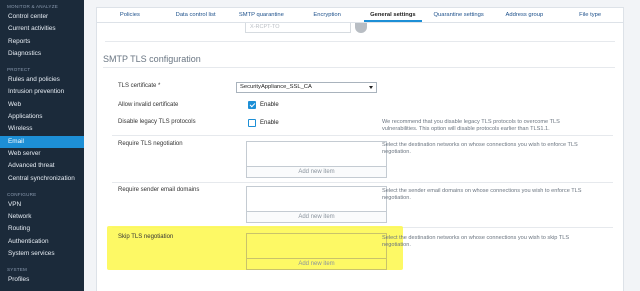 The image size is (640, 291). Describe the element at coordinates (42, 229) in the screenshot. I see `sidebar-item-routing: Routing` at that location.